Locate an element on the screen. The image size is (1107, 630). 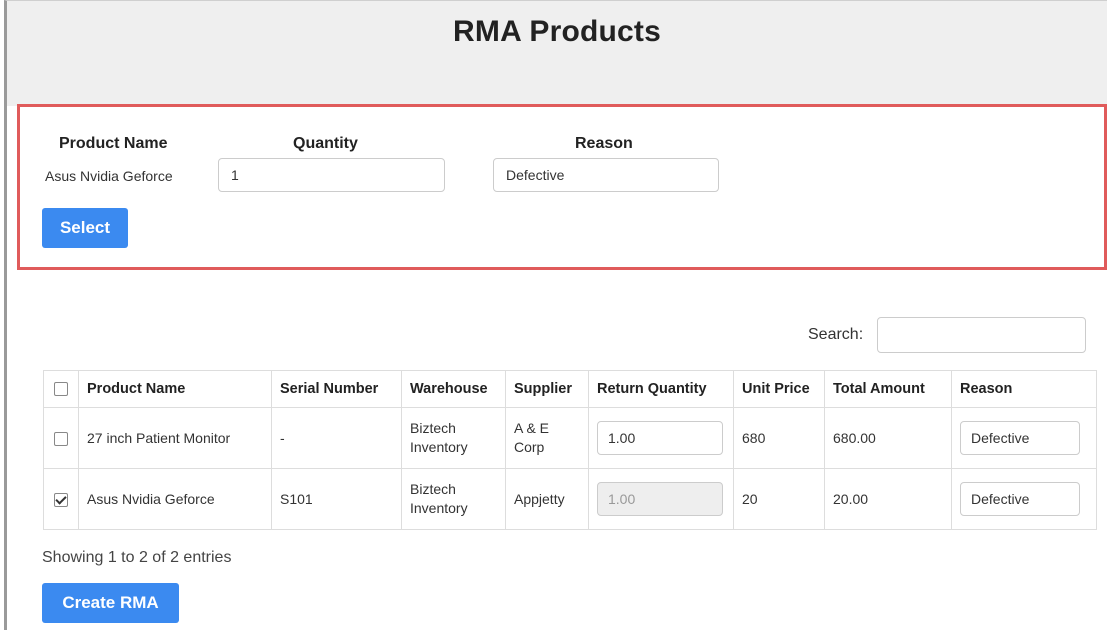
cell-total-amount: 680.00 is located at coordinates (888, 438).